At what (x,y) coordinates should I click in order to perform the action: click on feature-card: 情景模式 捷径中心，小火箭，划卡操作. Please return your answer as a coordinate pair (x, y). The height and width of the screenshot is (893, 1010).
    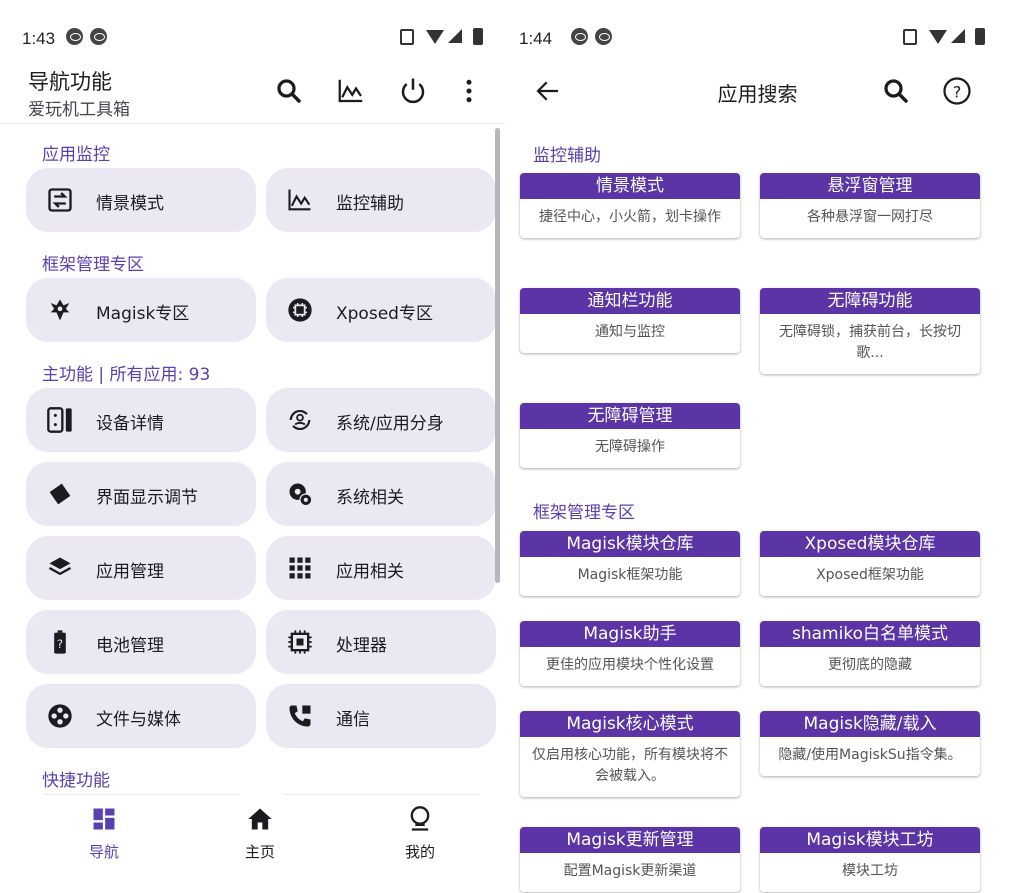
    Looking at the image, I should click on (630, 205).